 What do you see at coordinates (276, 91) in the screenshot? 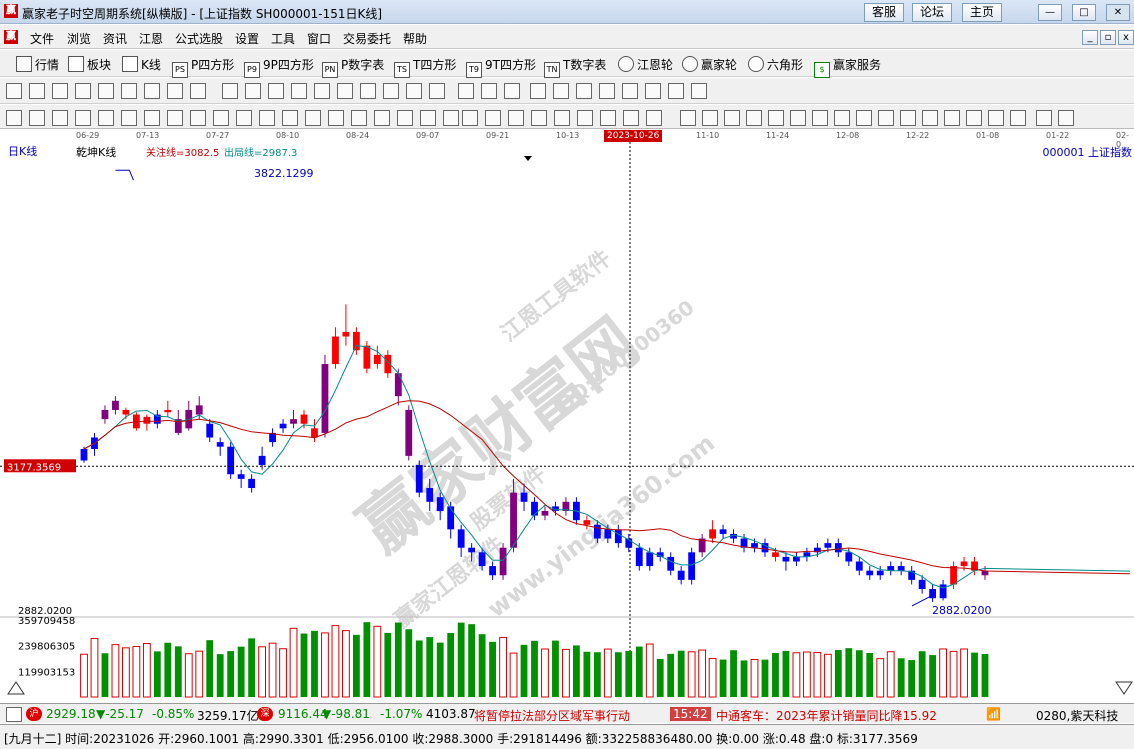
I see `draw-tool-11-icon` at bounding box center [276, 91].